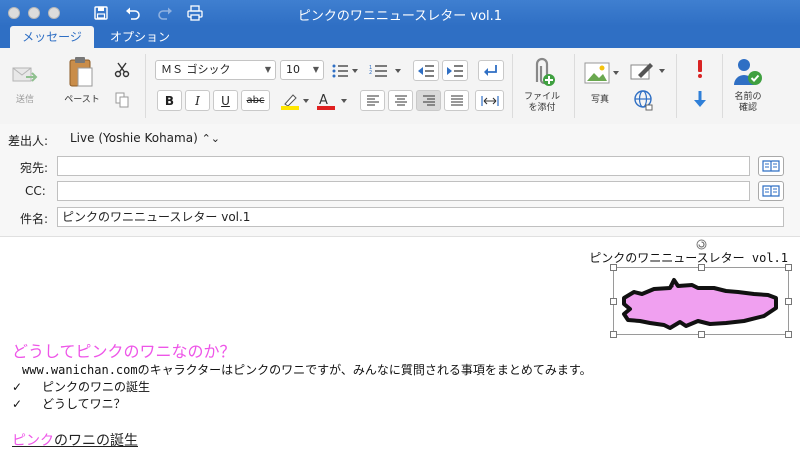 Image resolution: width=800 pixels, height=450 pixels. Describe the element at coordinates (196, 69) in the screenshot. I see `font-name-value: ＭＳ ゴシック` at that location.